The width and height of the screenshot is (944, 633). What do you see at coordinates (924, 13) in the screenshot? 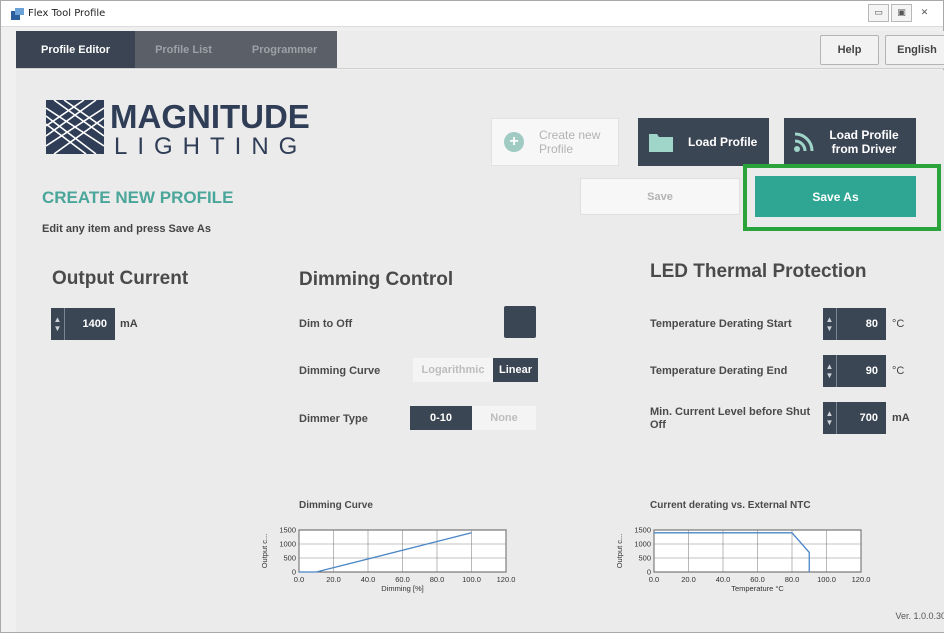
I see `close-icon: ✕` at bounding box center [924, 13].